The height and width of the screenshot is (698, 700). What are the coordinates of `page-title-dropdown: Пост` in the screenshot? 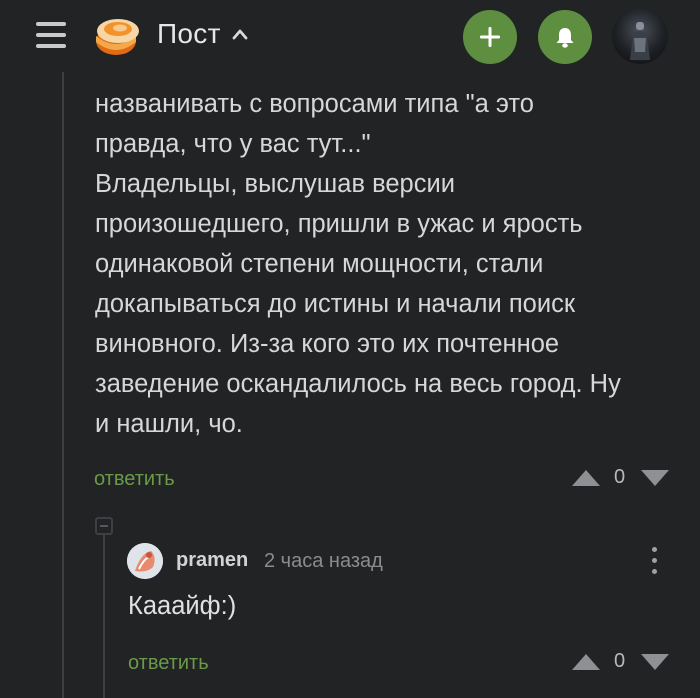 It's located at (203, 34).